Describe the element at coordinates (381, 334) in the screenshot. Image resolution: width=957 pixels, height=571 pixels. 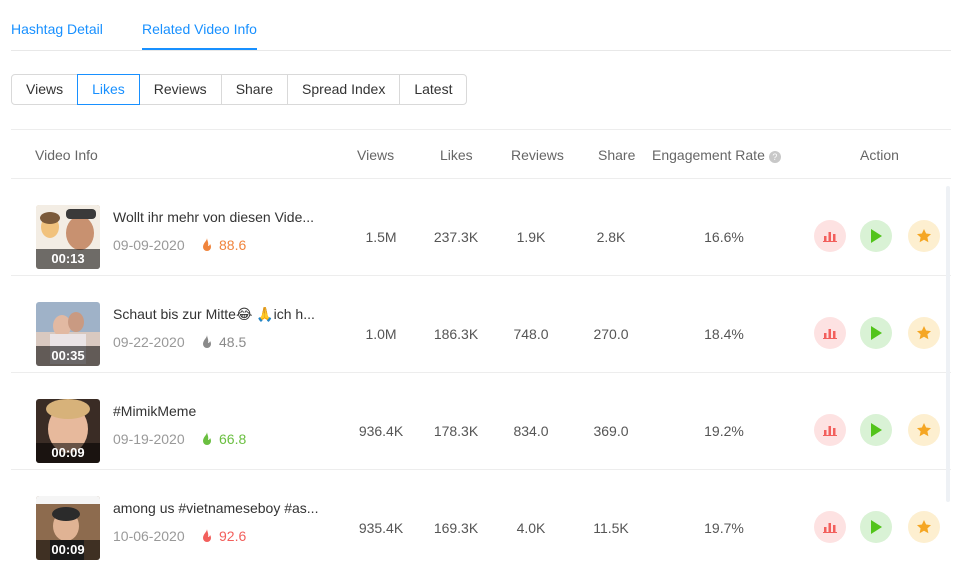
I see `views-cell: 1.0M` at that location.